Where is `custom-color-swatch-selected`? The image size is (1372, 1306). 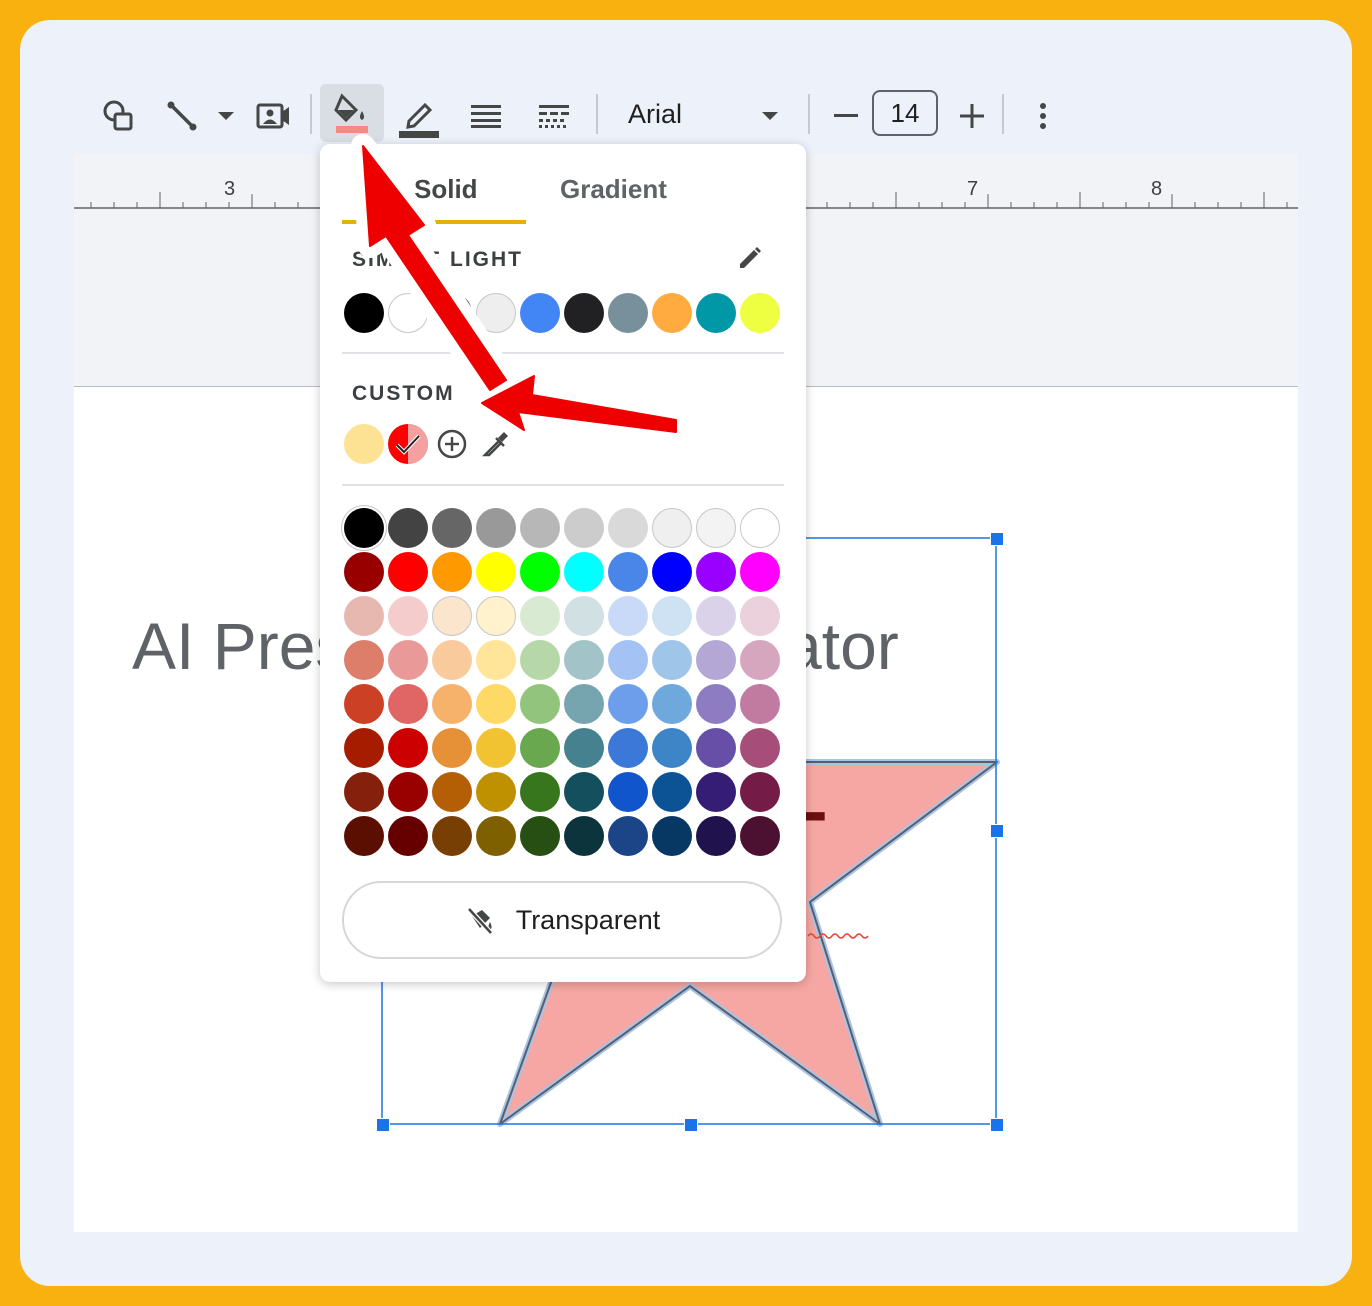
custom-color-swatch-selected is located at coordinates (408, 444).